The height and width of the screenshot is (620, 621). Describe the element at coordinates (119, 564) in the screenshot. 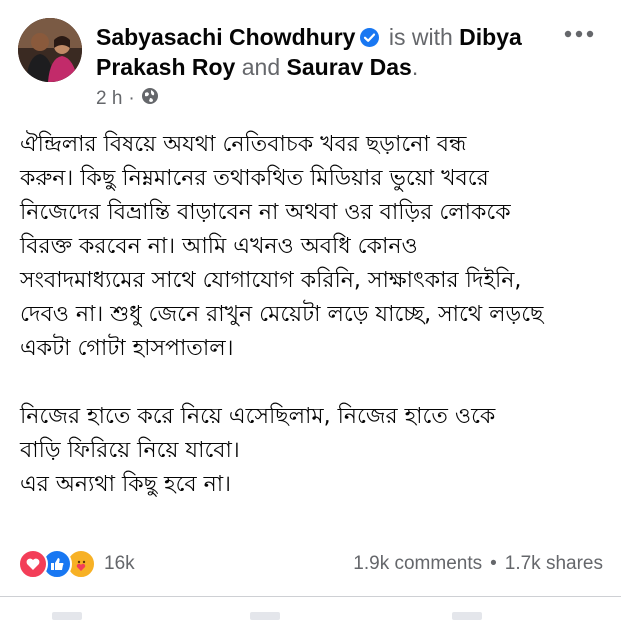

I see `reaction-count: 16k` at that location.